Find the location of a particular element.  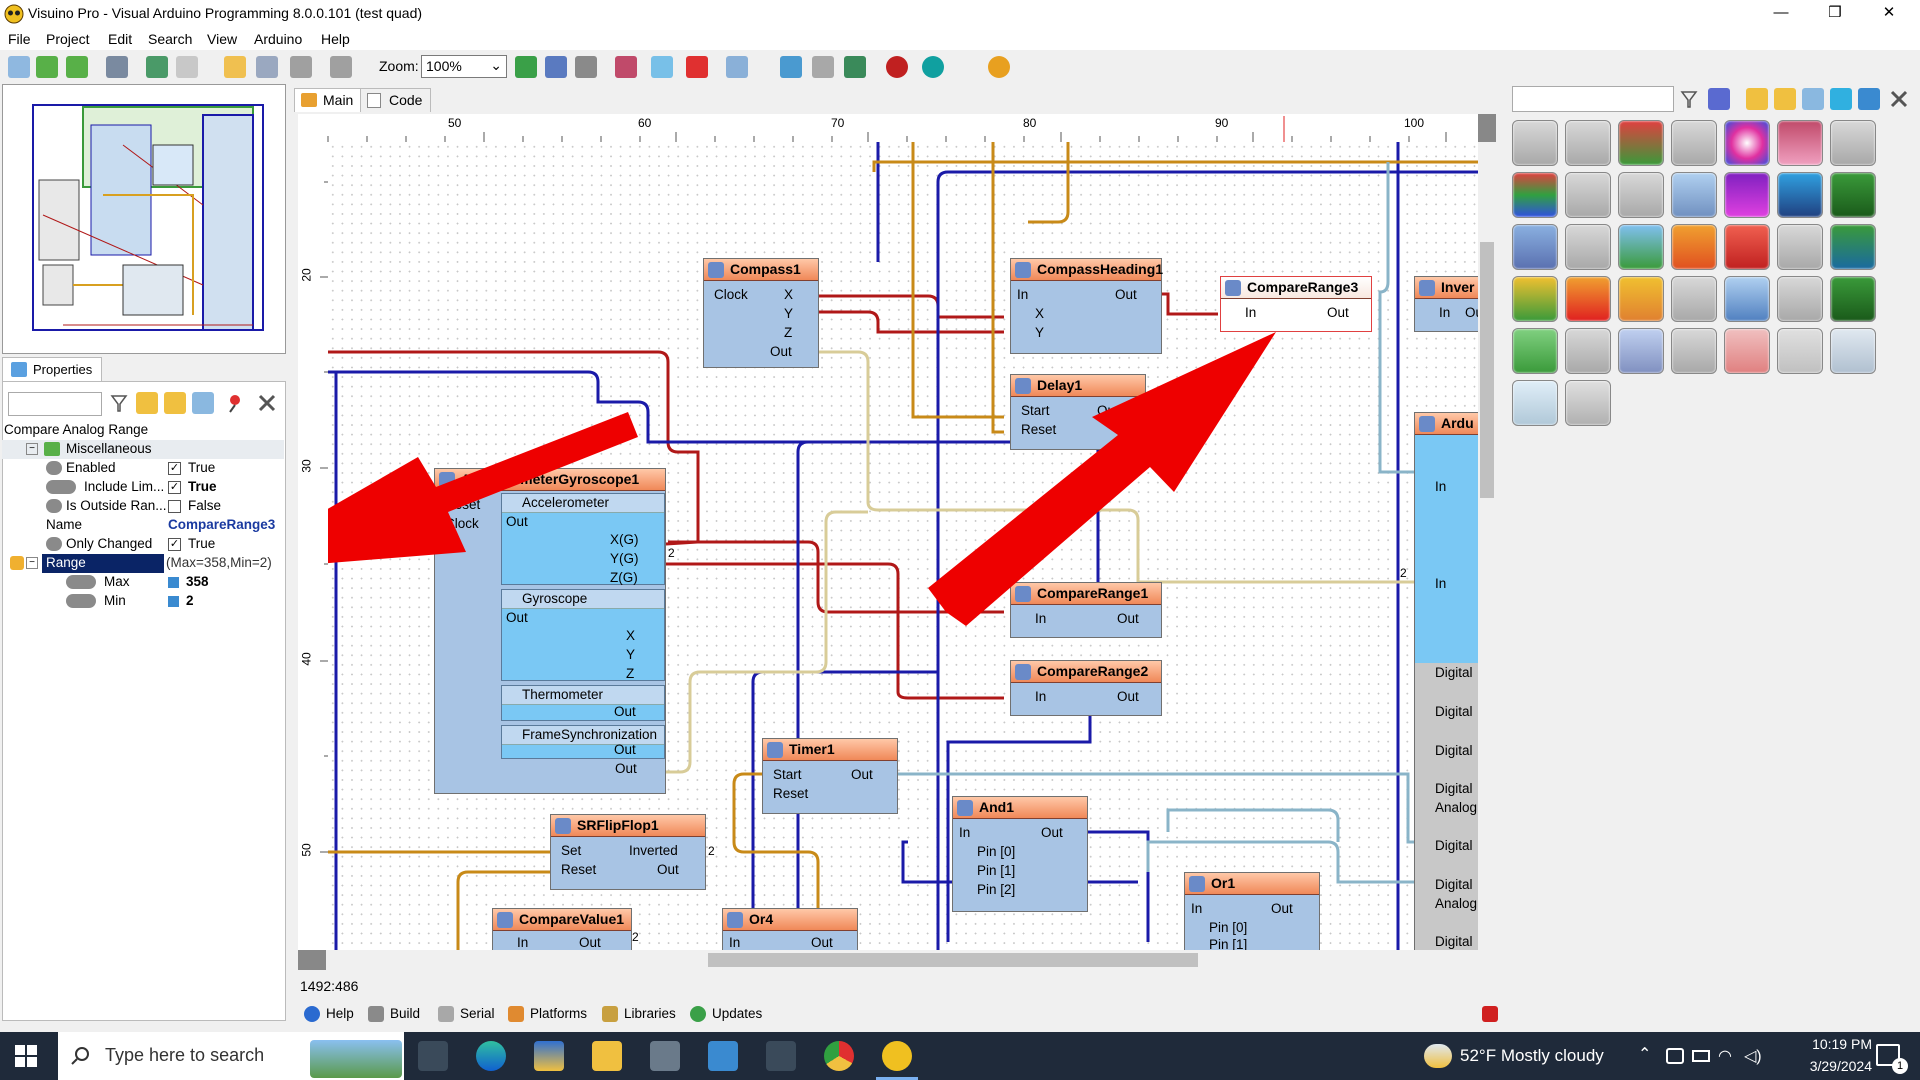

tab-main: Main is located at coordinates (328, 100).